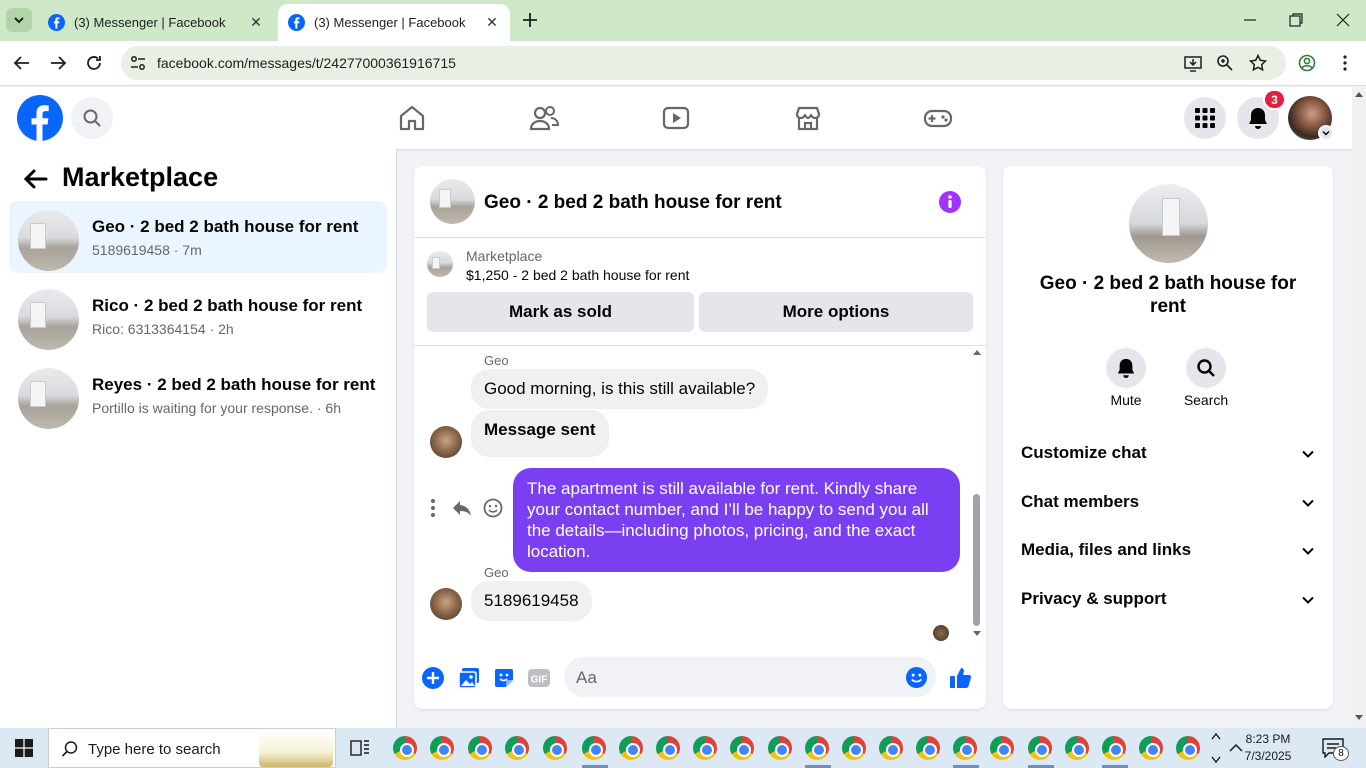 This screenshot has width=1366, height=768. What do you see at coordinates (1296, 20) in the screenshot?
I see `restore-icon` at bounding box center [1296, 20].